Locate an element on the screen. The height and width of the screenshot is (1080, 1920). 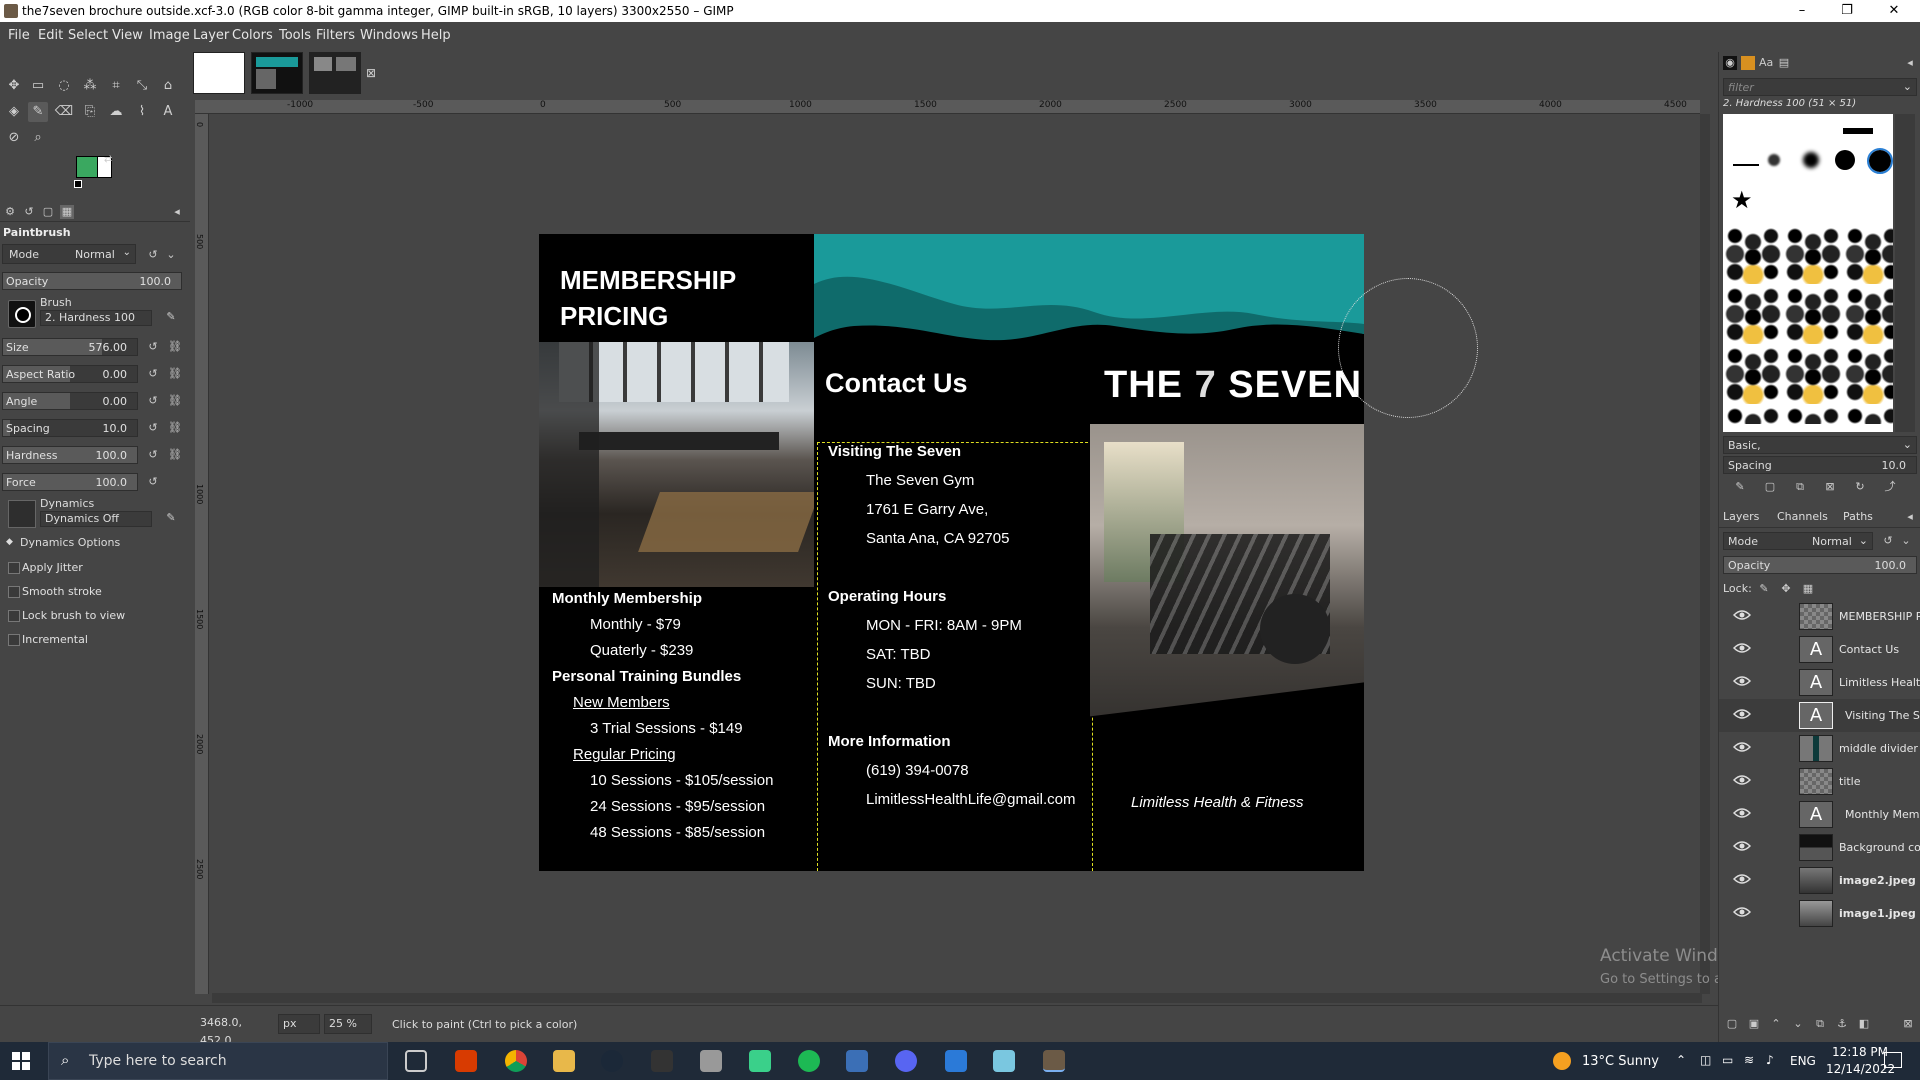
brush-preview is located at coordinates (22, 314).